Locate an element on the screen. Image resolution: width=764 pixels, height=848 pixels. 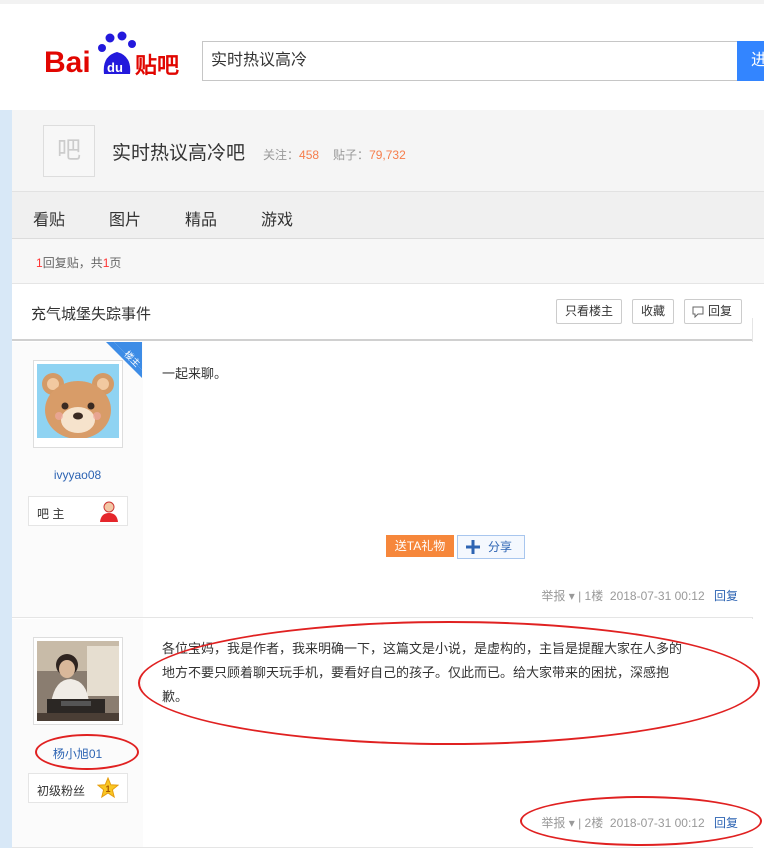
forum-owner-badge: 吧 主 is located at coordinates (78, 511).